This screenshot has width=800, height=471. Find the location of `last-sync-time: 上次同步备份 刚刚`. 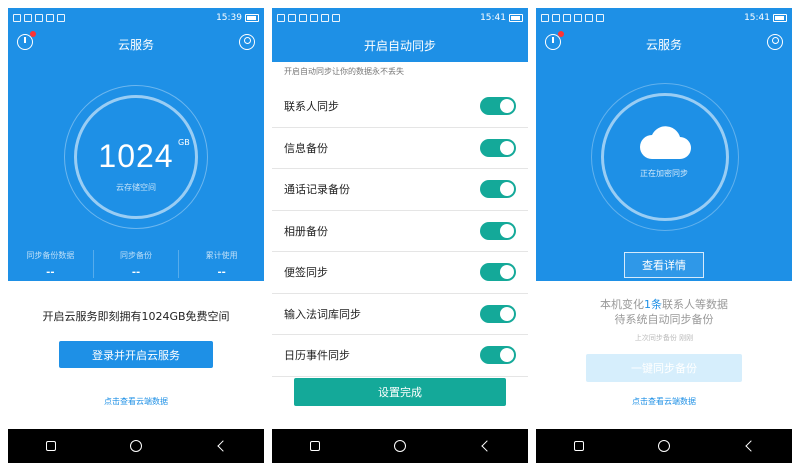

last-sync-time: 上次同步备份 刚刚 is located at coordinates (664, 338).